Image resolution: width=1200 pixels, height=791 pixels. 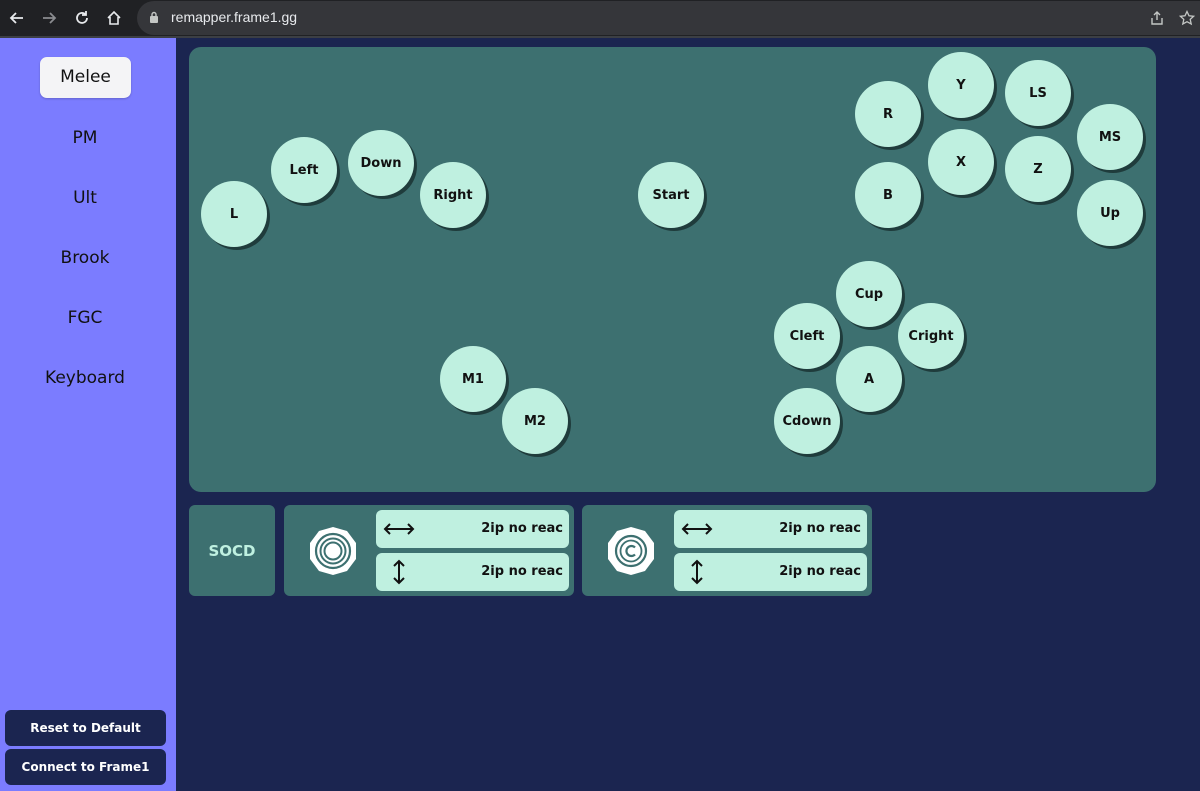 What do you see at coordinates (304, 170) in the screenshot?
I see `controller-button-left: Left` at bounding box center [304, 170].